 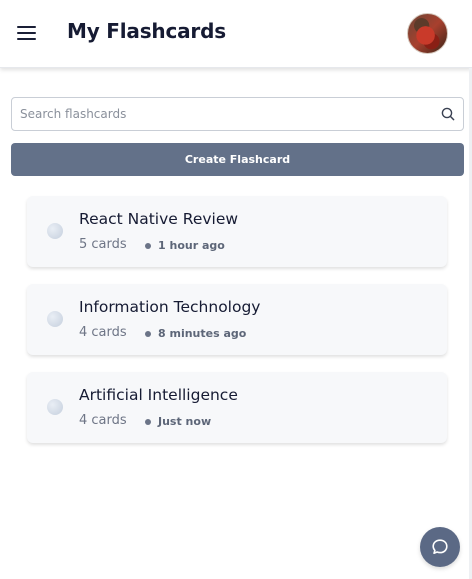 I want to click on deck-card: Artificial Intelligence 4 cards Just now, so click(x=237, y=407).